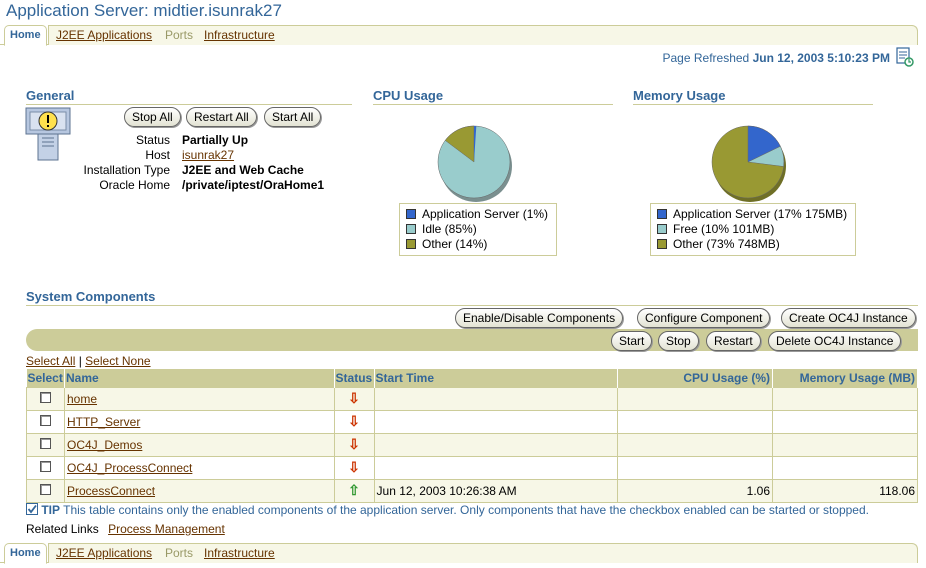 The width and height of the screenshot is (926, 568). What do you see at coordinates (821, 58) in the screenshot?
I see `refresh-timestamp: Jun 12, 2003 5:10:23 PM` at bounding box center [821, 58].